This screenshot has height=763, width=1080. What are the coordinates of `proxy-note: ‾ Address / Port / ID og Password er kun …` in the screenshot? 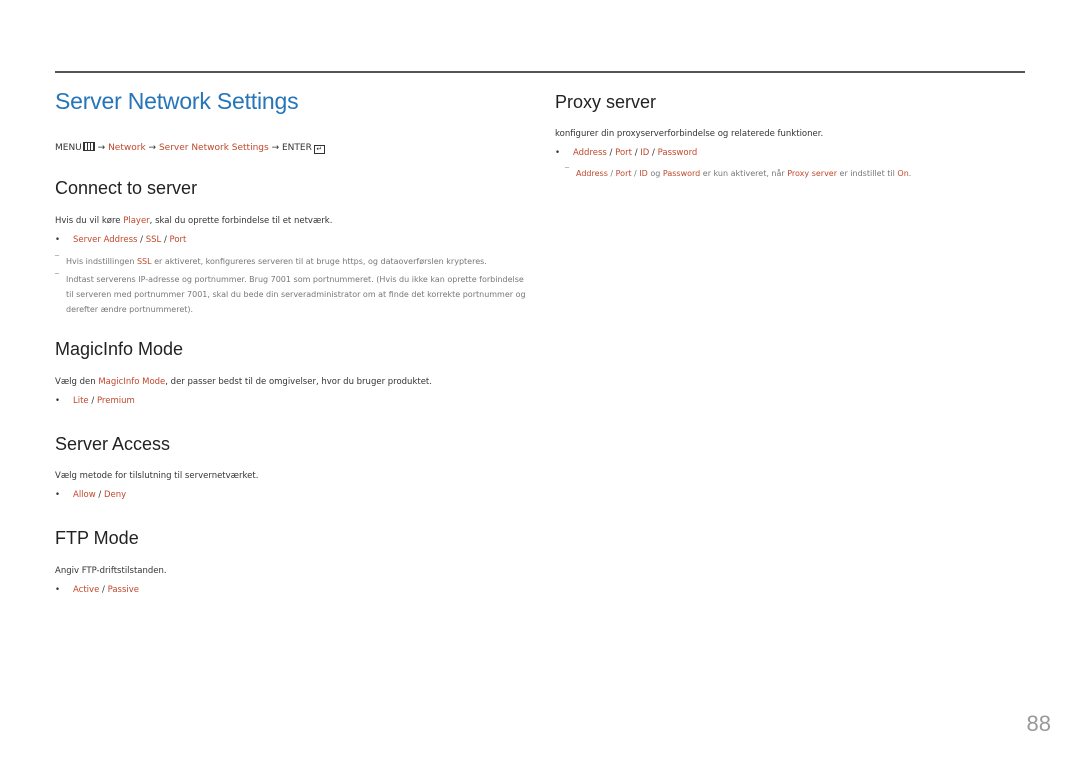 It's located at (738, 173).